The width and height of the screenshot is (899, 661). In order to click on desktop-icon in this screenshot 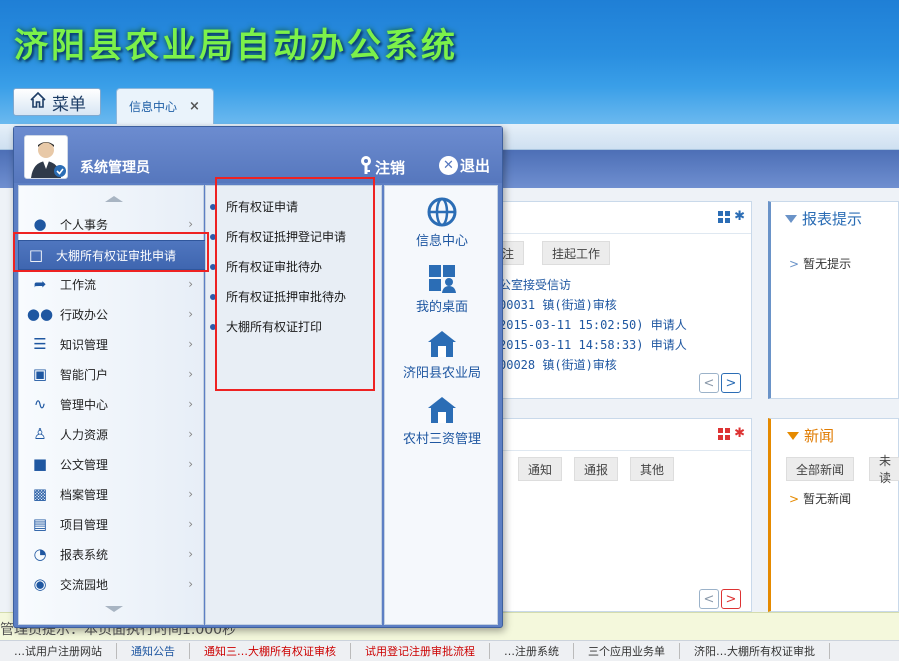, I will do `click(442, 278)`.